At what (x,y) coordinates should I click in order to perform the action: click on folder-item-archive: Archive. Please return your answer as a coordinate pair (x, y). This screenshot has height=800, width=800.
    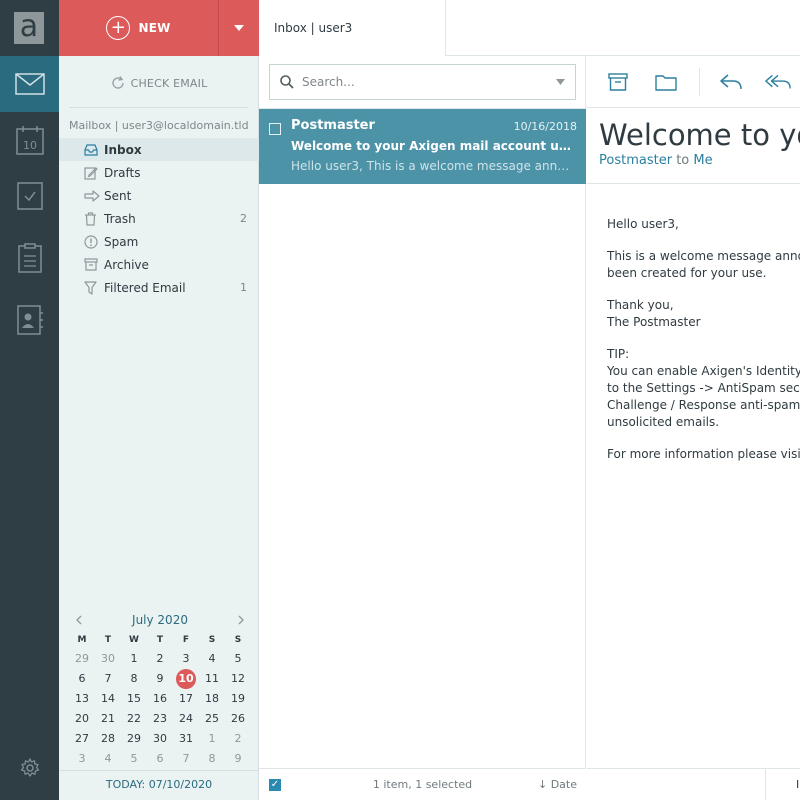
    Looking at the image, I should click on (159, 264).